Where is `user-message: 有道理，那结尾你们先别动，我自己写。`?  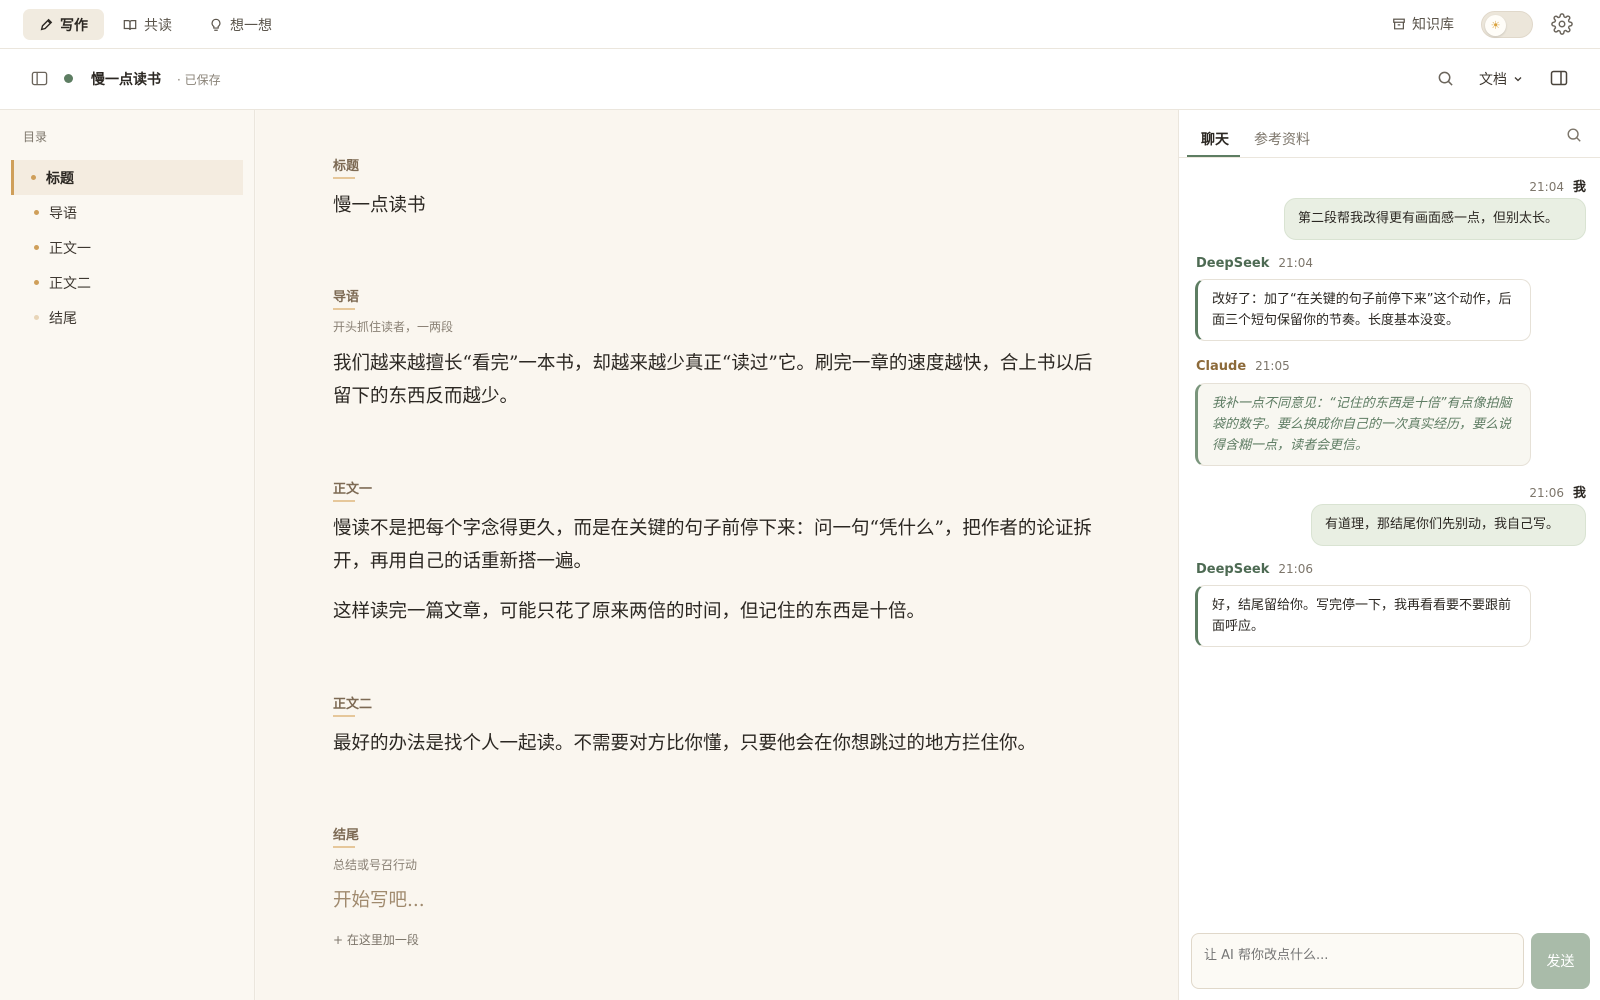
user-message: 有道理，那结尾你们先别动，我自己写。 is located at coordinates (1448, 525).